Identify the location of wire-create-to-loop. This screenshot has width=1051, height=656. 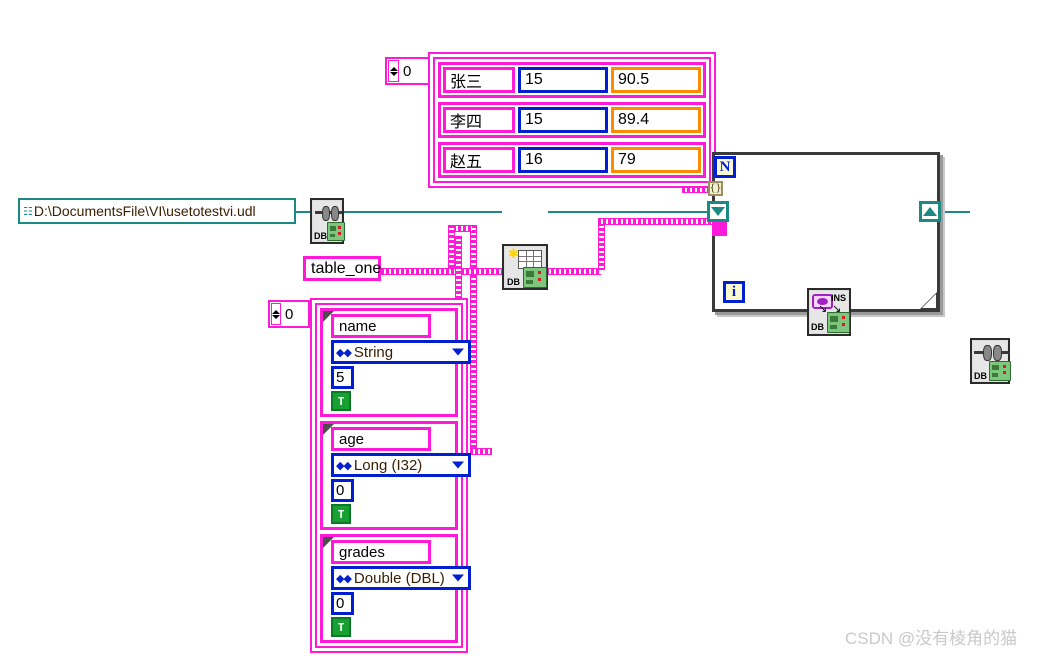
(630, 212).